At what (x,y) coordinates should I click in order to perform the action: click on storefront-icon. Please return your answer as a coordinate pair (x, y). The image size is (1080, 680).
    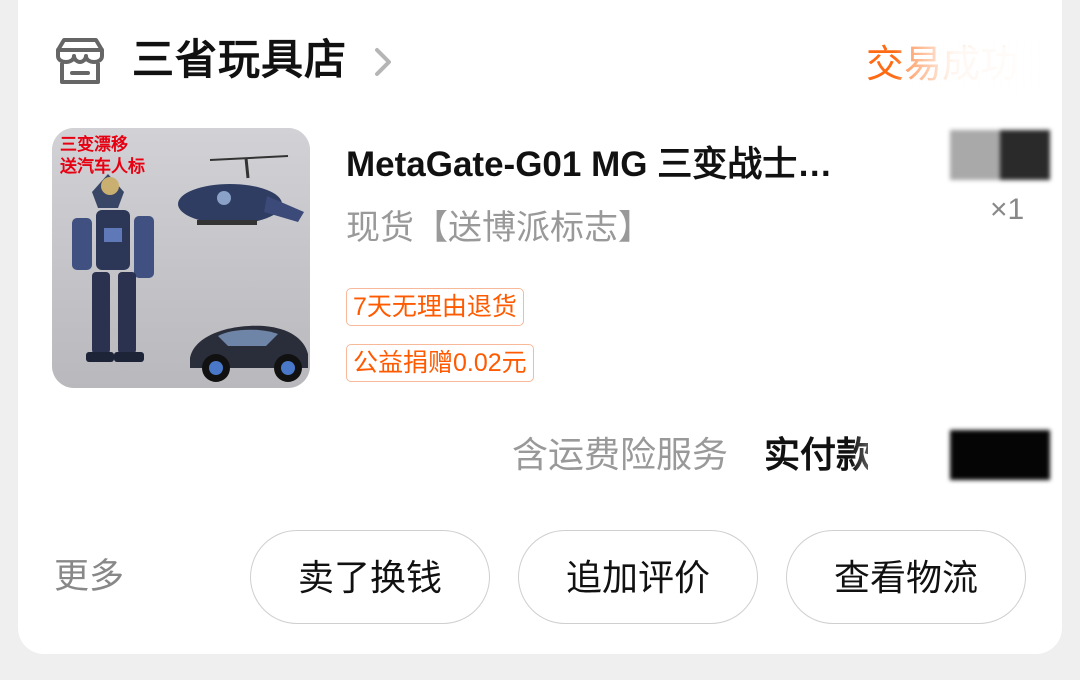
    Looking at the image, I should click on (80, 62).